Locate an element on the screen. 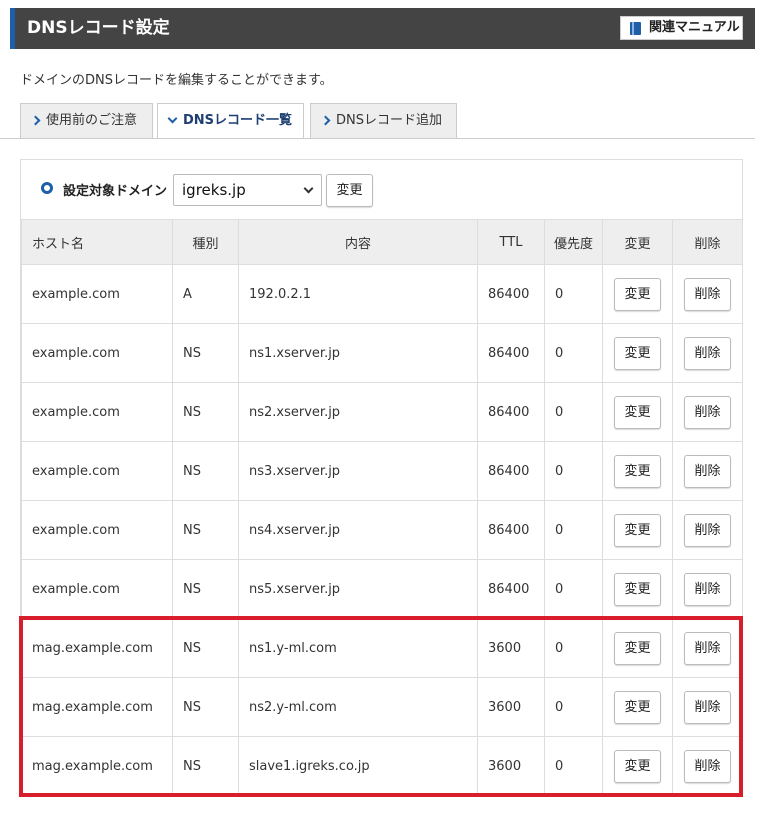 The height and width of the screenshot is (815, 767). column-header-priority: 優先度 is located at coordinates (573, 242).